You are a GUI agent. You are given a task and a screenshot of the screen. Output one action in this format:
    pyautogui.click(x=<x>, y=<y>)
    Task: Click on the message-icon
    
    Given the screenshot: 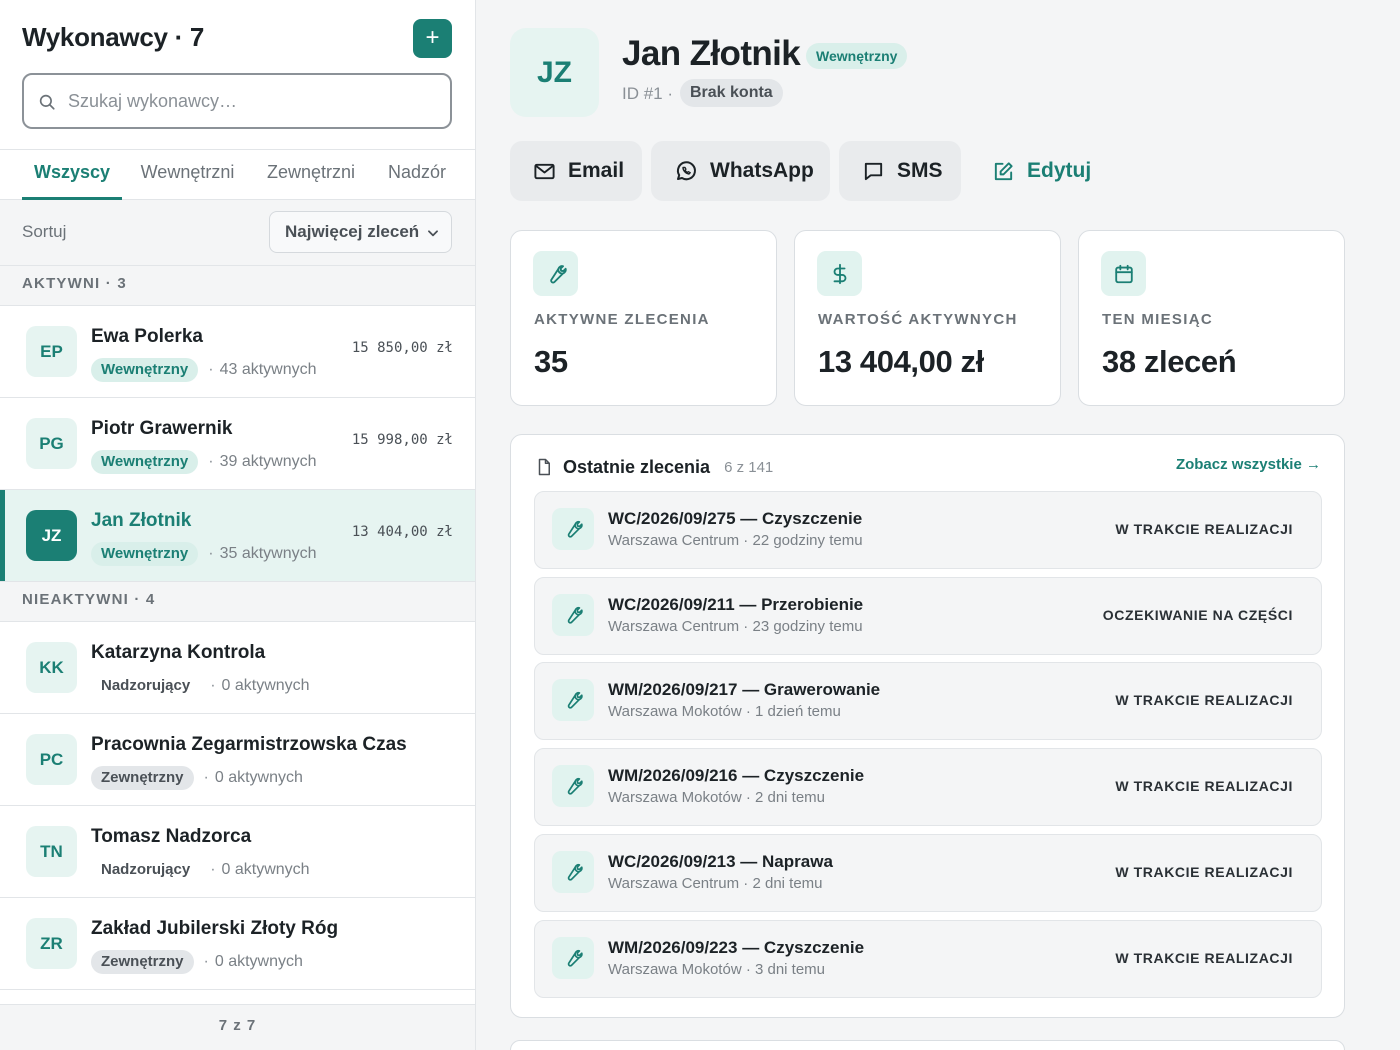 What is the action you would take?
    pyautogui.click(x=873, y=171)
    